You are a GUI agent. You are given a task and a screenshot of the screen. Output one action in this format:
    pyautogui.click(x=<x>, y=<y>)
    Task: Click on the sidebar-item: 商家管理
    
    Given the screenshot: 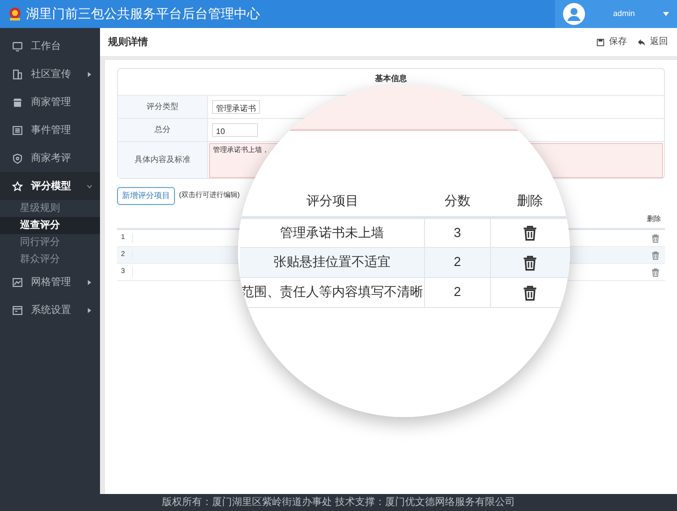 What is the action you would take?
    pyautogui.click(x=50, y=102)
    